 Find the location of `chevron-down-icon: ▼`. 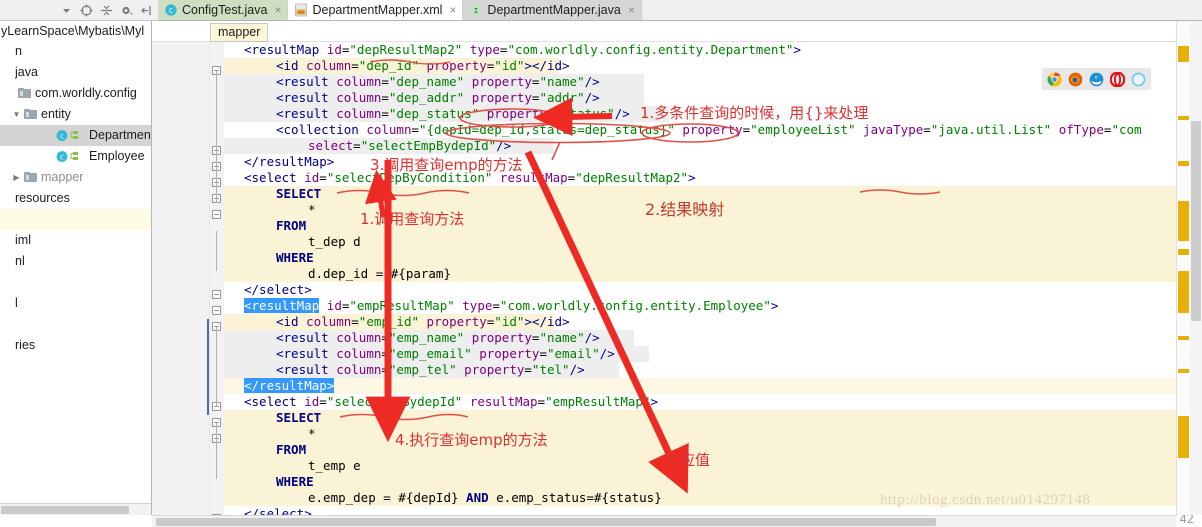

chevron-down-icon: ▼ is located at coordinates (16, 114).